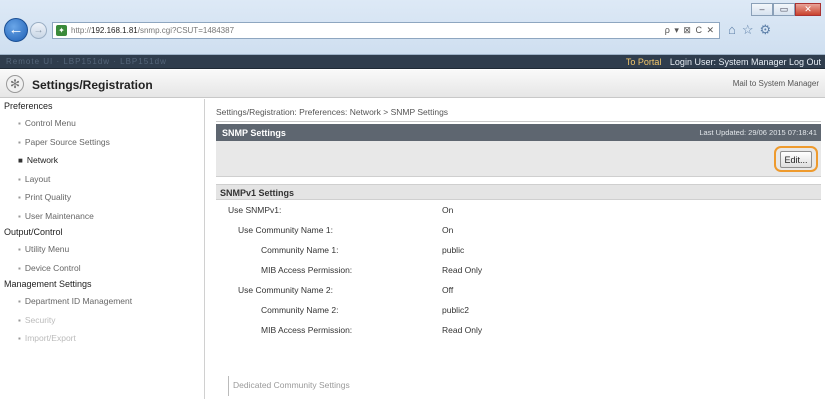 Image resolution: width=825 pixels, height=399 pixels. Describe the element at coordinates (15, 84) in the screenshot. I see `settings-registration-icon: ✻` at that location.